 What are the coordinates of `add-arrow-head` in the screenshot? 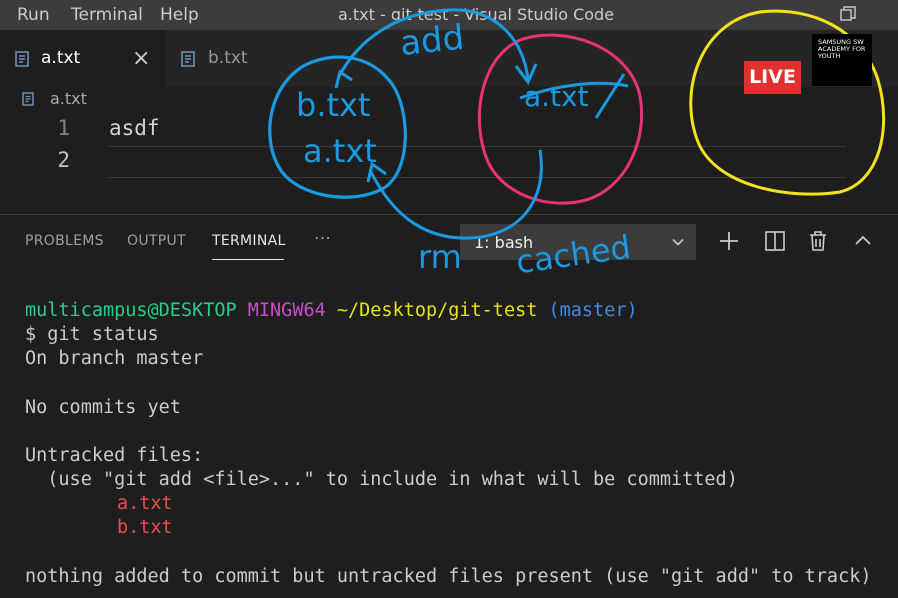 It's located at (436, 76).